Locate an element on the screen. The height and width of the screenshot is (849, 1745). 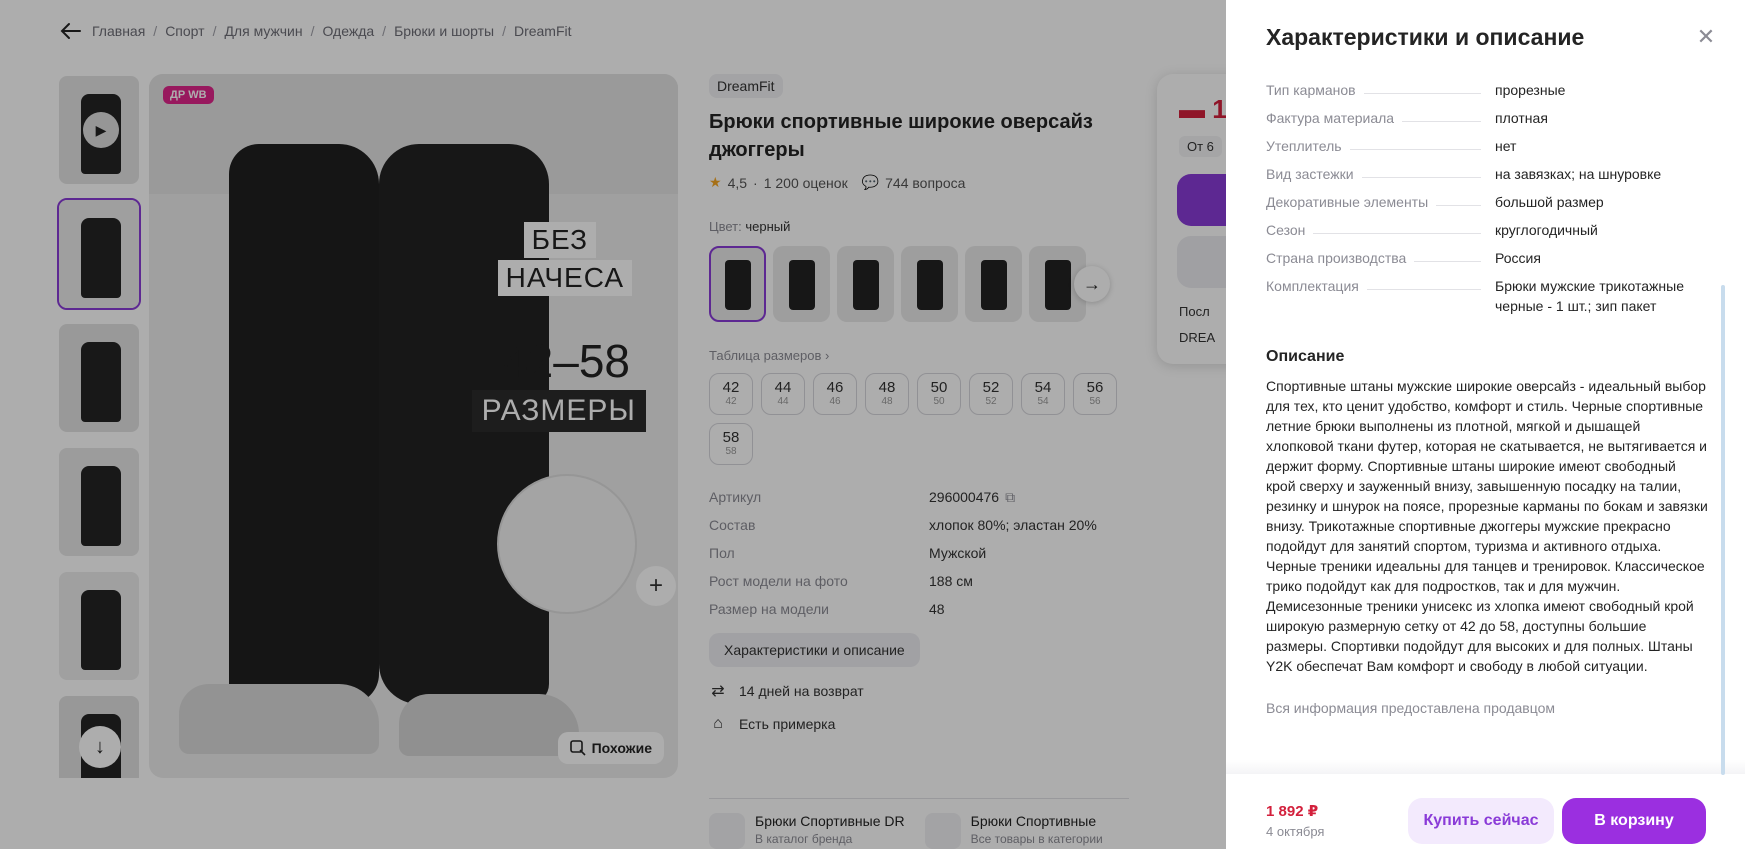
drawer-scrollbar is located at coordinates (1723, 530).